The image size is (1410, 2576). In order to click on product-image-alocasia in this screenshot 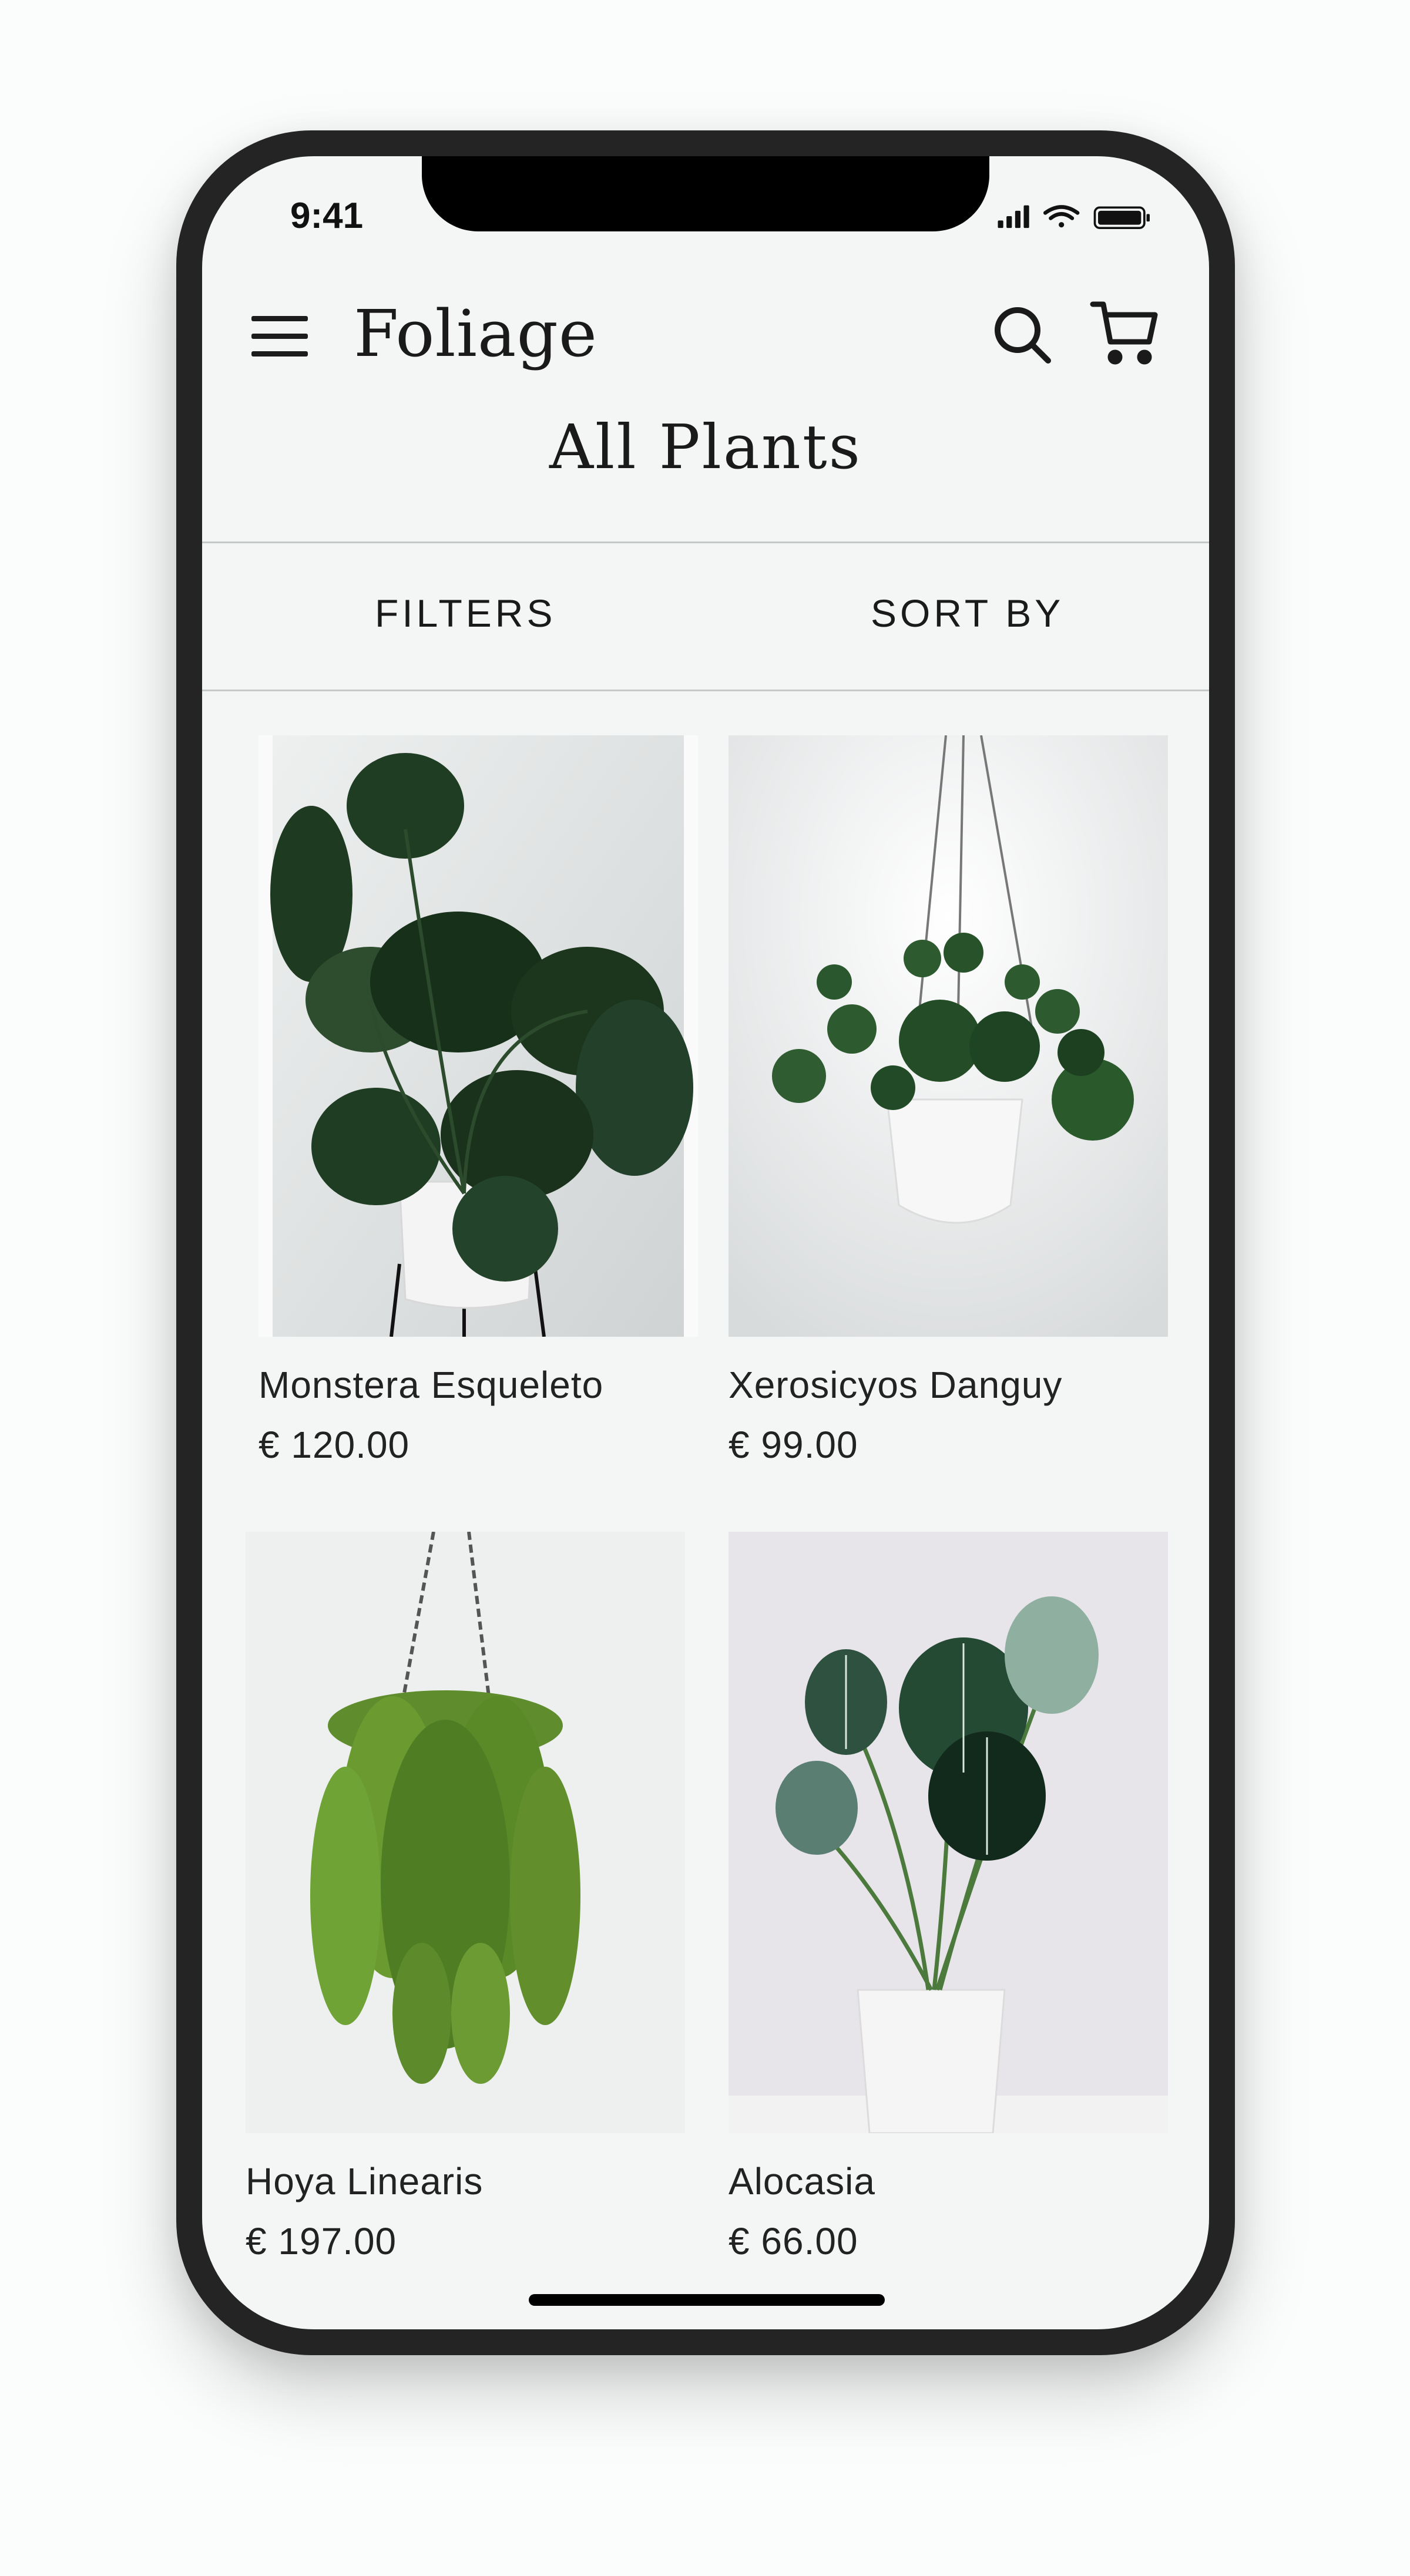, I will do `click(948, 1833)`.